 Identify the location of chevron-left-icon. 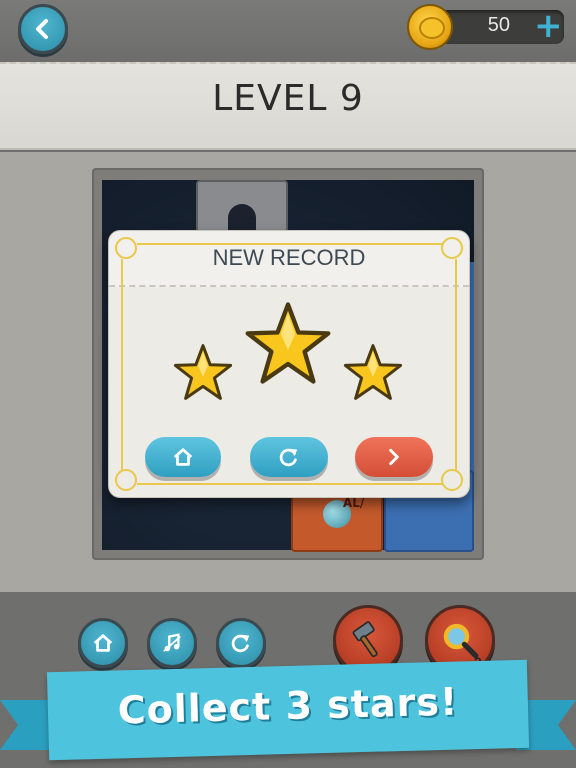
(42, 29).